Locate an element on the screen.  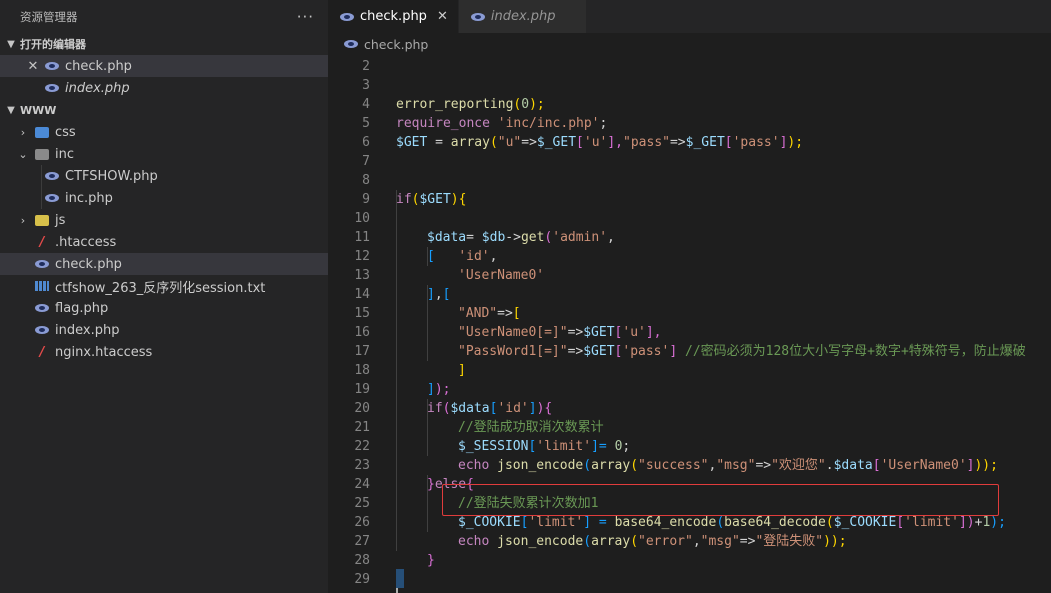
folder-inc: ⌄ inc is located at coordinates (164, 154).